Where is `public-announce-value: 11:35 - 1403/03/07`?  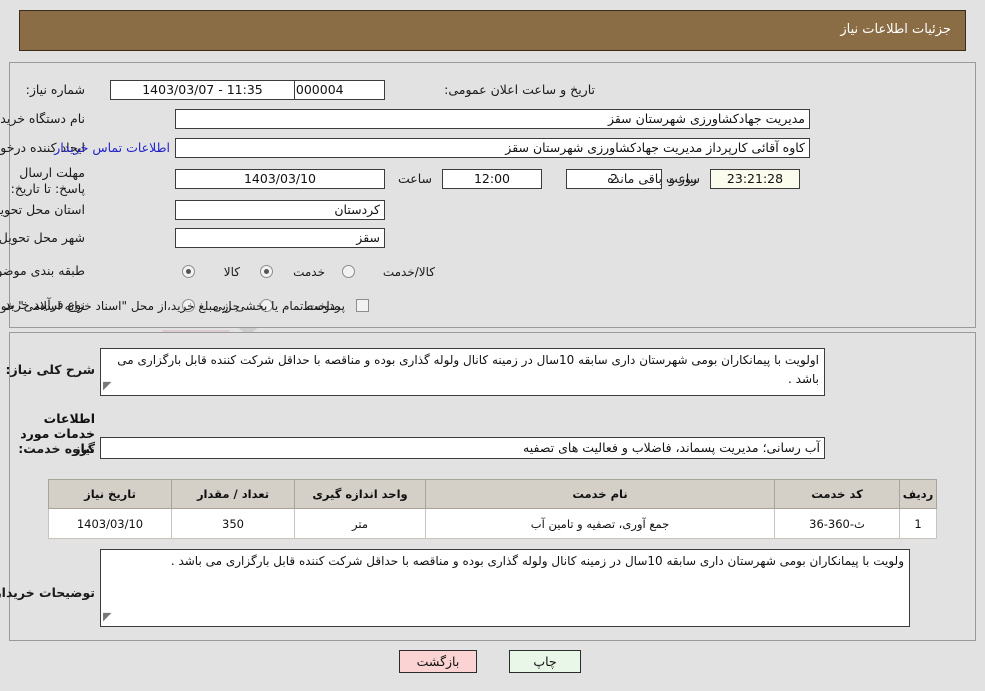
public-announce-value: 11:35 - 1403/03/07 is located at coordinates (202, 90).